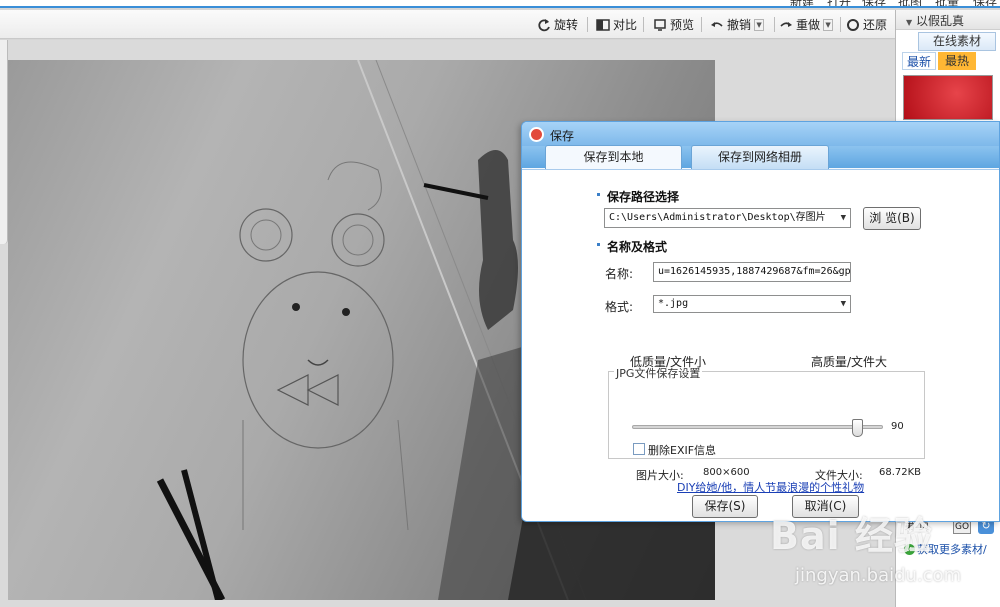 This screenshot has width=1000, height=607. I want to click on tab-online-material: 在线素材, so click(957, 41).